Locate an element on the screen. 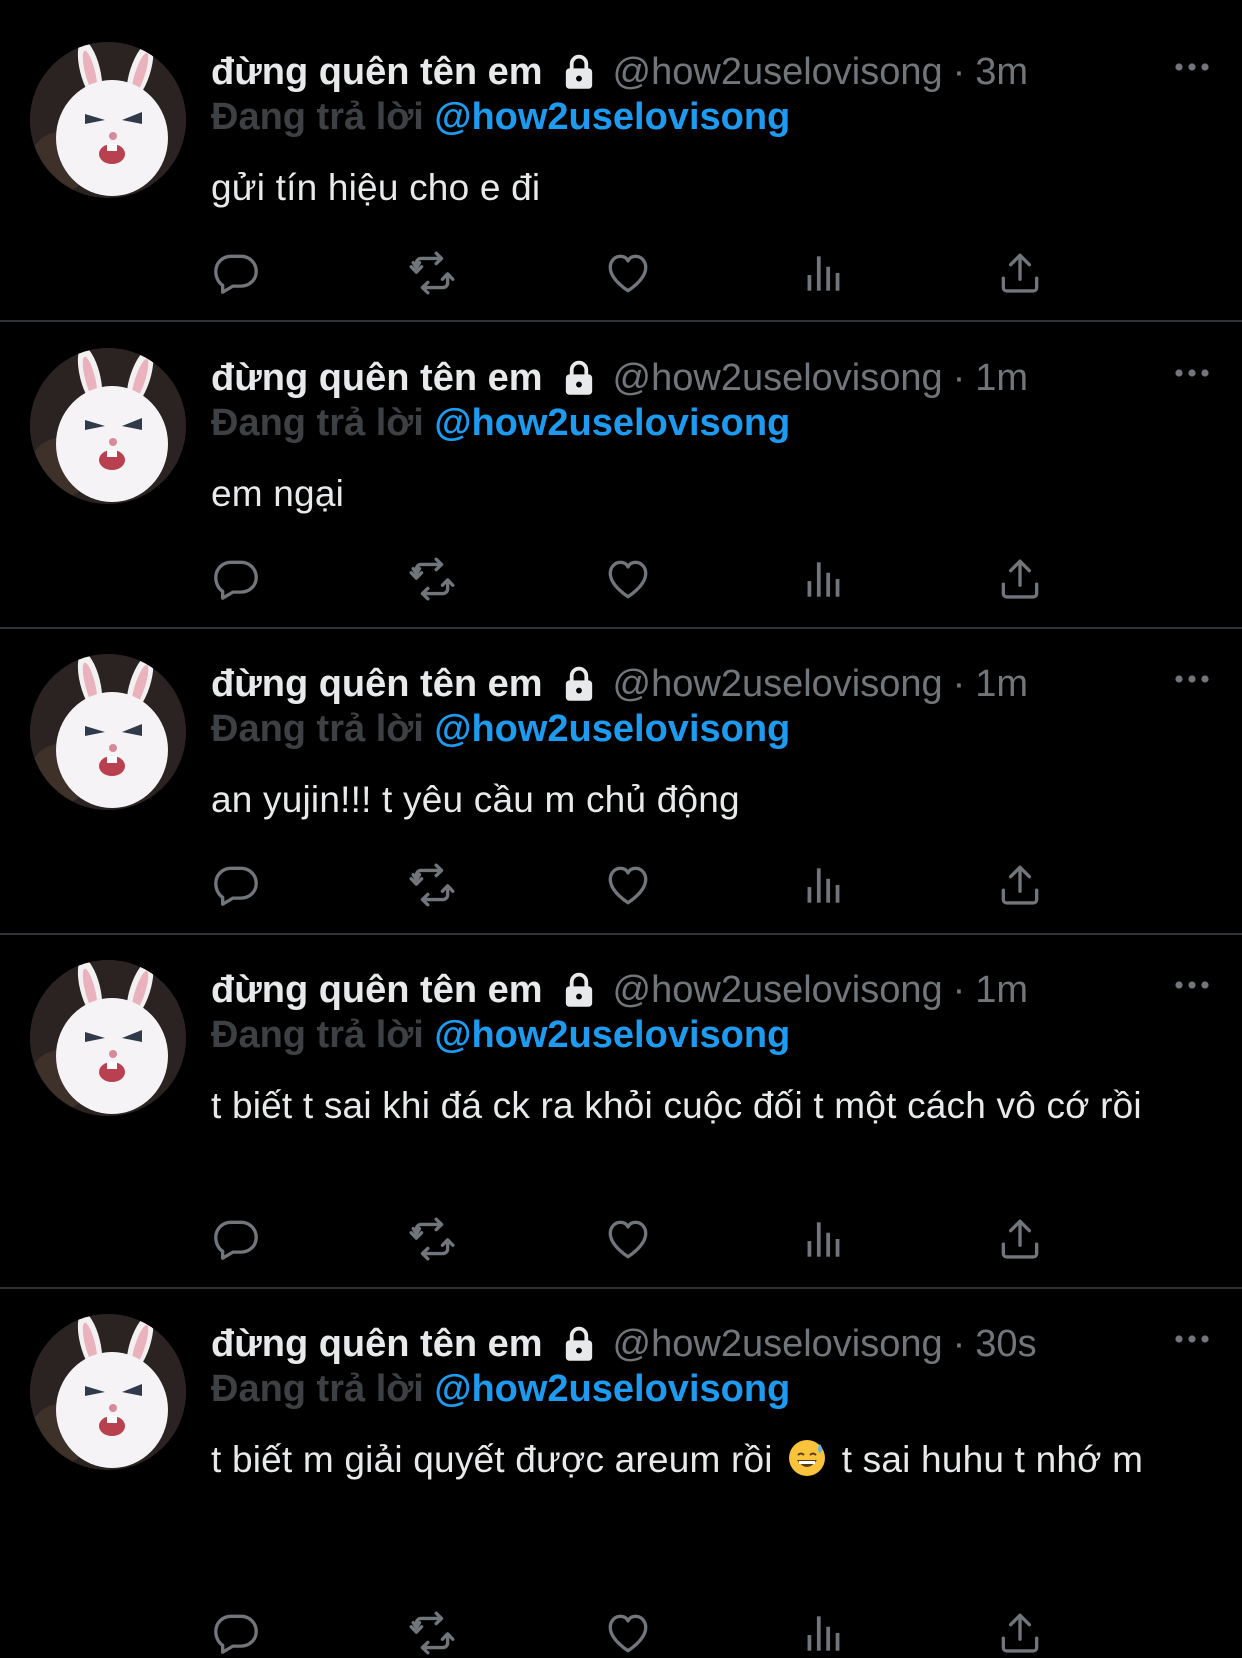 This screenshot has height=1658, width=1242. tweet-header: đừng quên tên em @how2uselovisong · 30s is located at coordinates (711, 1344).